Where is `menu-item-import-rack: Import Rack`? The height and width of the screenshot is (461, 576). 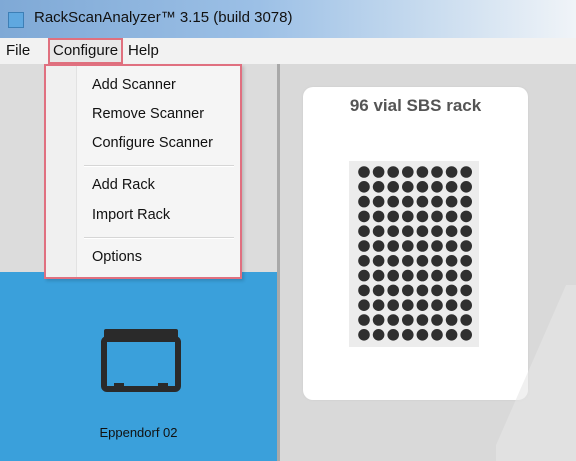
menu-item-import-rack: Import Rack is located at coordinates (131, 215).